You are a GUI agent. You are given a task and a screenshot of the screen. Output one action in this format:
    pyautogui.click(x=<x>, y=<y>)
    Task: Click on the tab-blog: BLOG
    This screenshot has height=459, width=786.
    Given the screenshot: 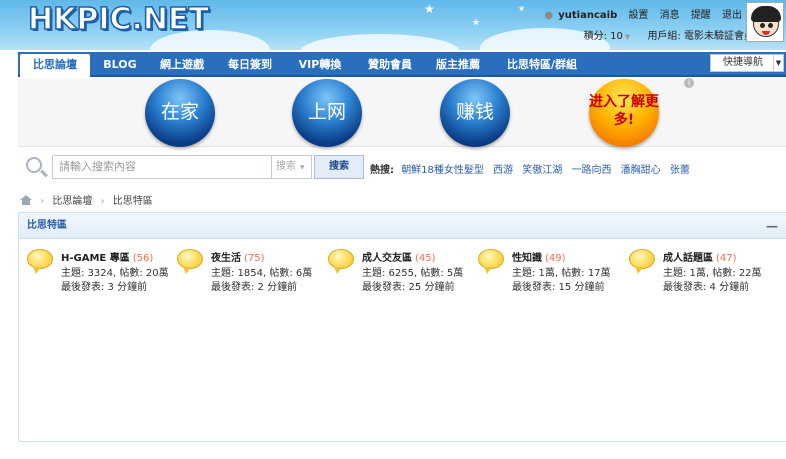 What is the action you would take?
    pyautogui.click(x=120, y=65)
    